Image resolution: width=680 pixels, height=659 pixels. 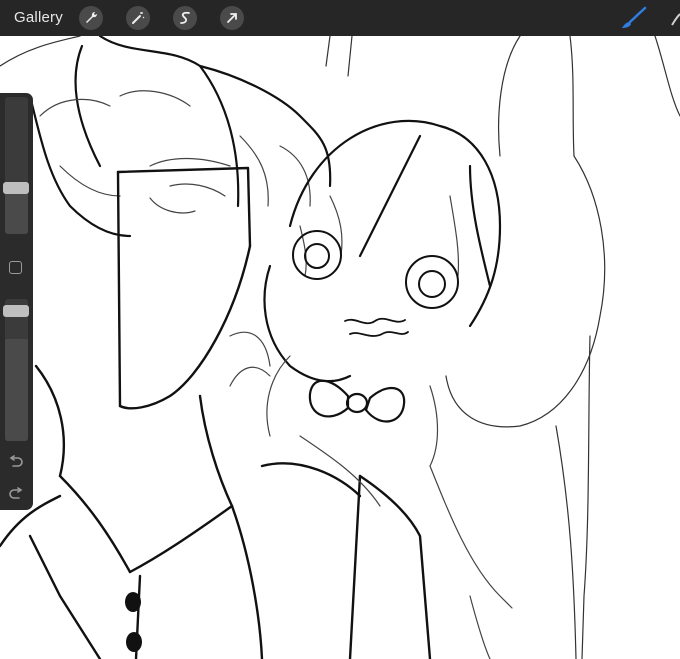 What do you see at coordinates (633, 18) in the screenshot?
I see `brush-icon` at bounding box center [633, 18].